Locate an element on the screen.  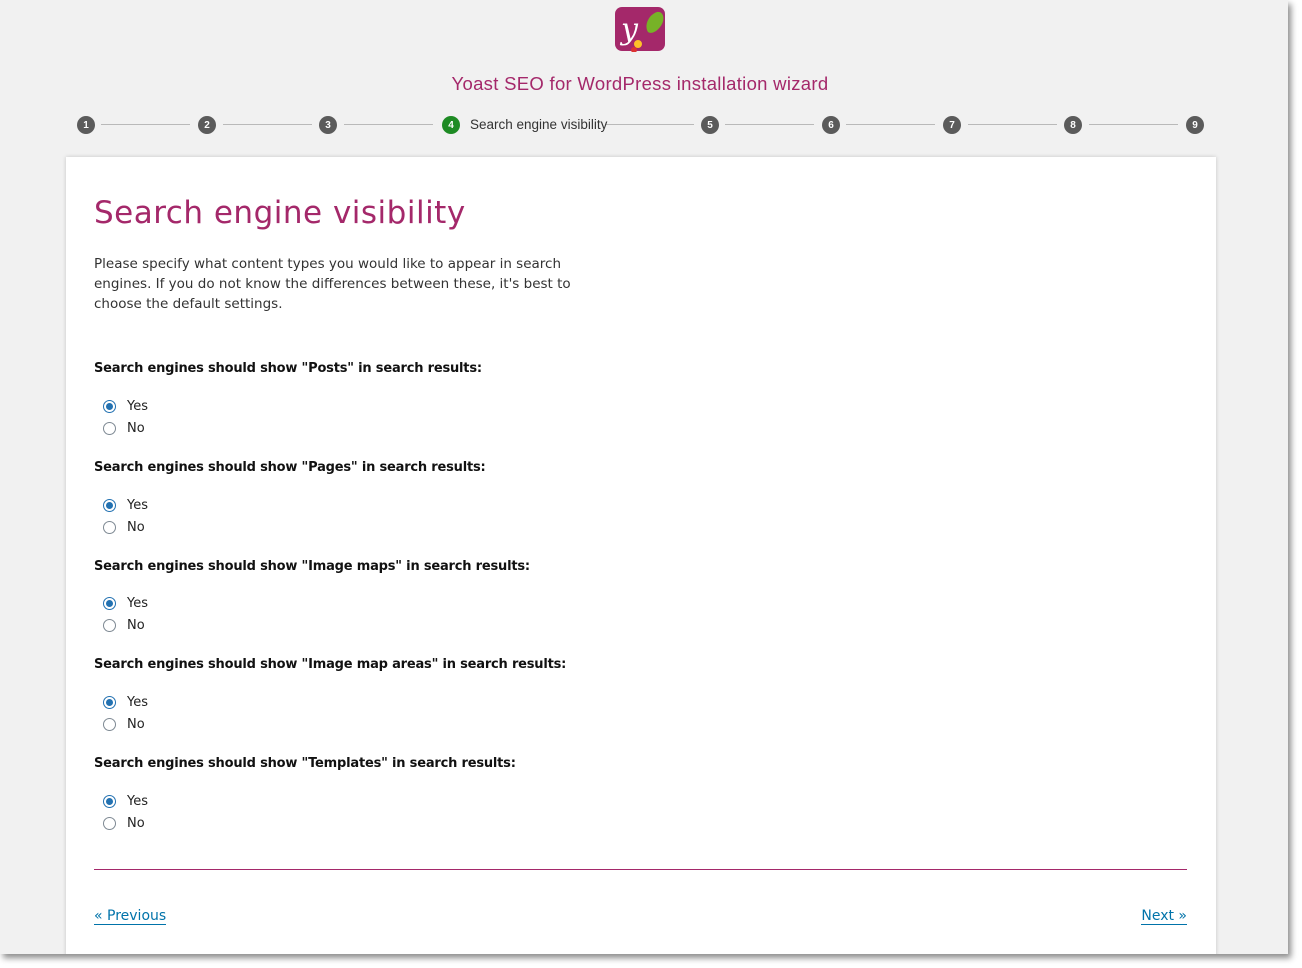
image-maps-yes-option: Yes is located at coordinates (125, 603).